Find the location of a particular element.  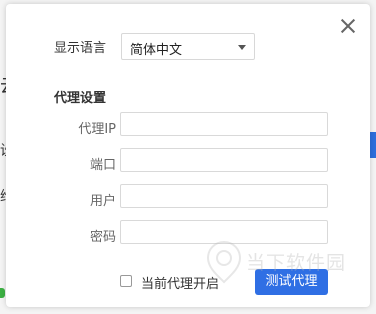

user-label: 用户 is located at coordinates (102, 201).